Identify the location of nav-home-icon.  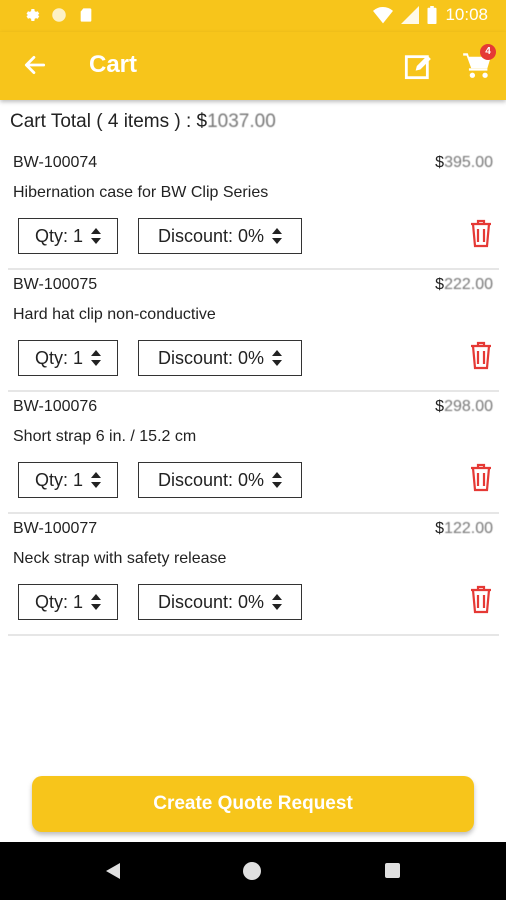
(252, 871).